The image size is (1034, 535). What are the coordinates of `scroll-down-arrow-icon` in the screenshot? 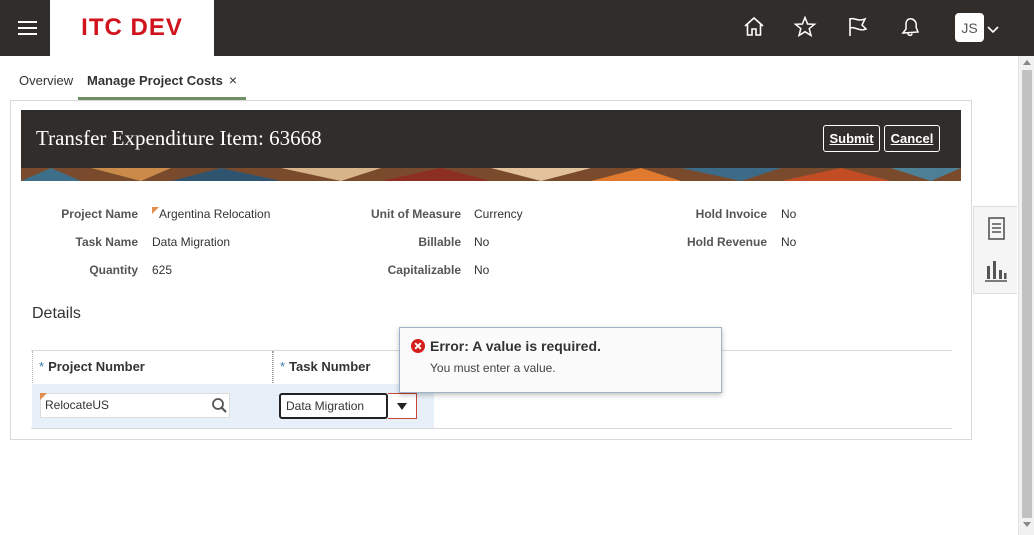 It's located at (1027, 524).